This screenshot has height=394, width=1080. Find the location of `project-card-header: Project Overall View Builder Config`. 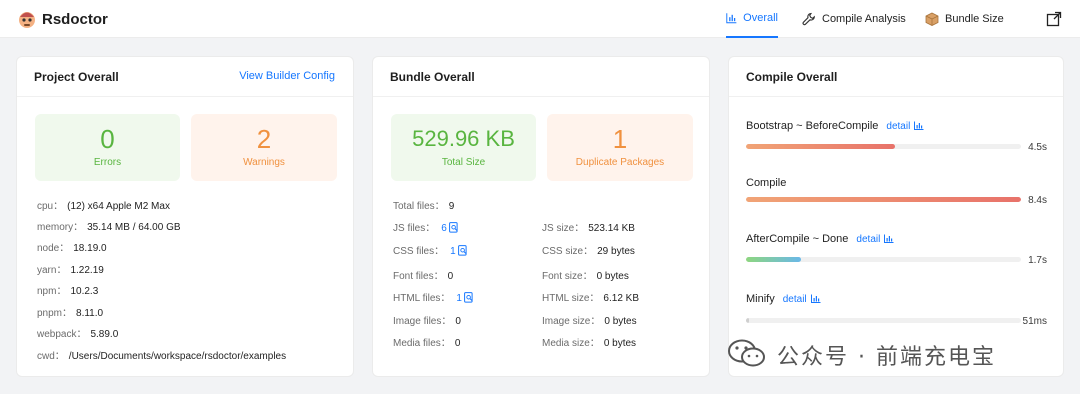

project-card-header: Project Overall View Builder Config is located at coordinates (185, 77).